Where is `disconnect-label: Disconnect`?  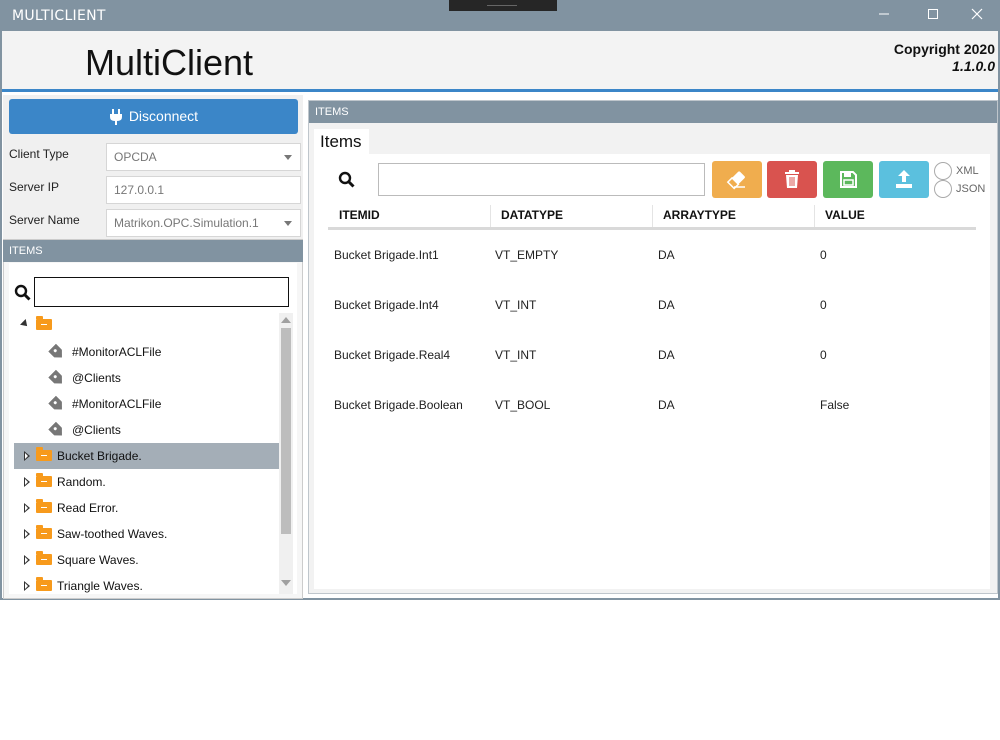 disconnect-label: Disconnect is located at coordinates (163, 116).